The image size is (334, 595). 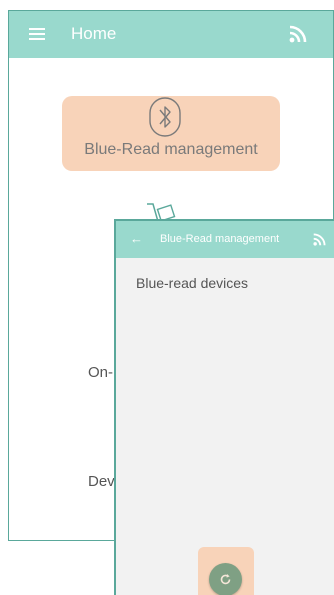 I want to click on blue-read-title: Blue-Read management, so click(x=220, y=239).